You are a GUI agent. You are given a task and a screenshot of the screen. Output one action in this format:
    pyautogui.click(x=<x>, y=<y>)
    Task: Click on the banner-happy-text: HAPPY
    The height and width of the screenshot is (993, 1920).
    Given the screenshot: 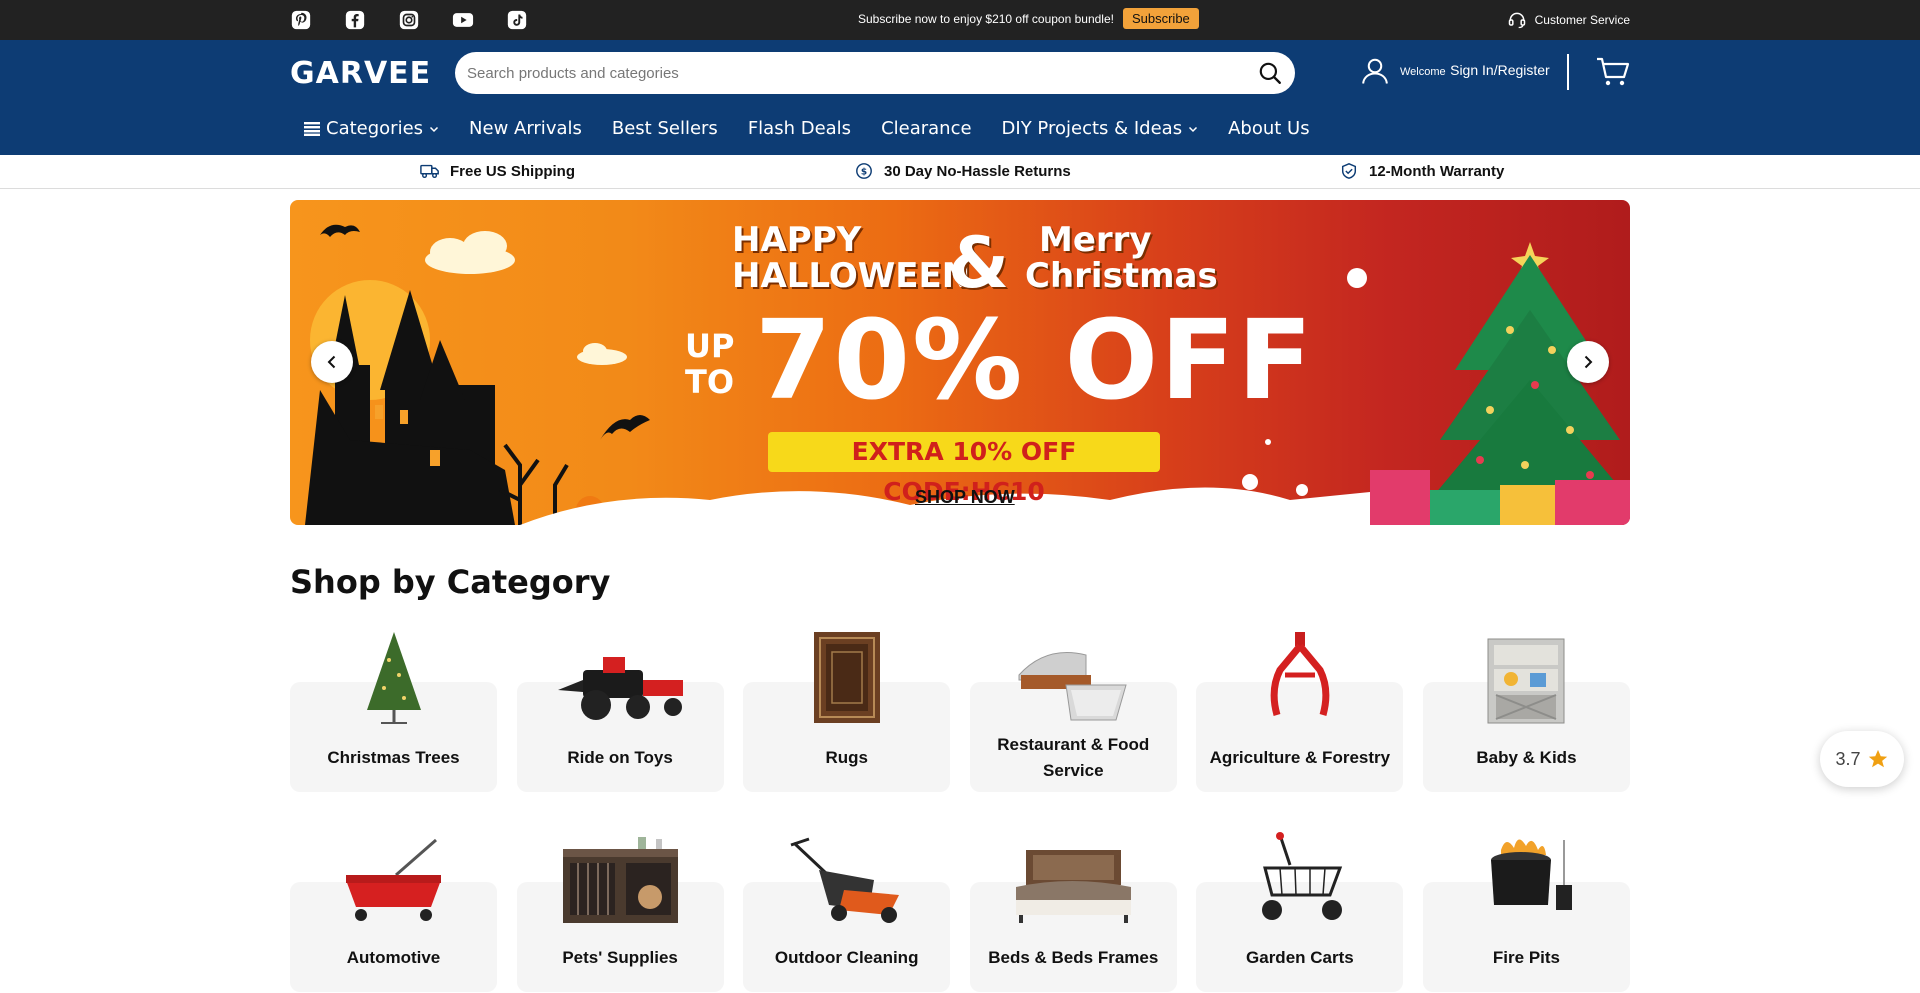 What is the action you would take?
    pyautogui.click(x=797, y=240)
    